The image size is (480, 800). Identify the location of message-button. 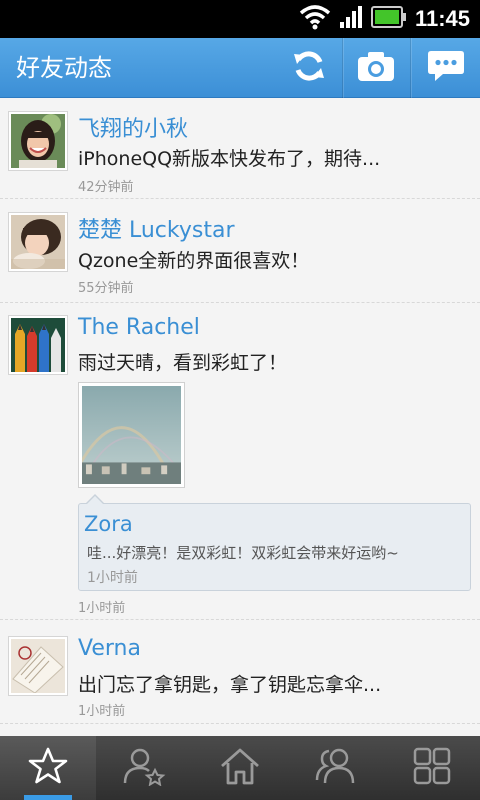
(445, 68).